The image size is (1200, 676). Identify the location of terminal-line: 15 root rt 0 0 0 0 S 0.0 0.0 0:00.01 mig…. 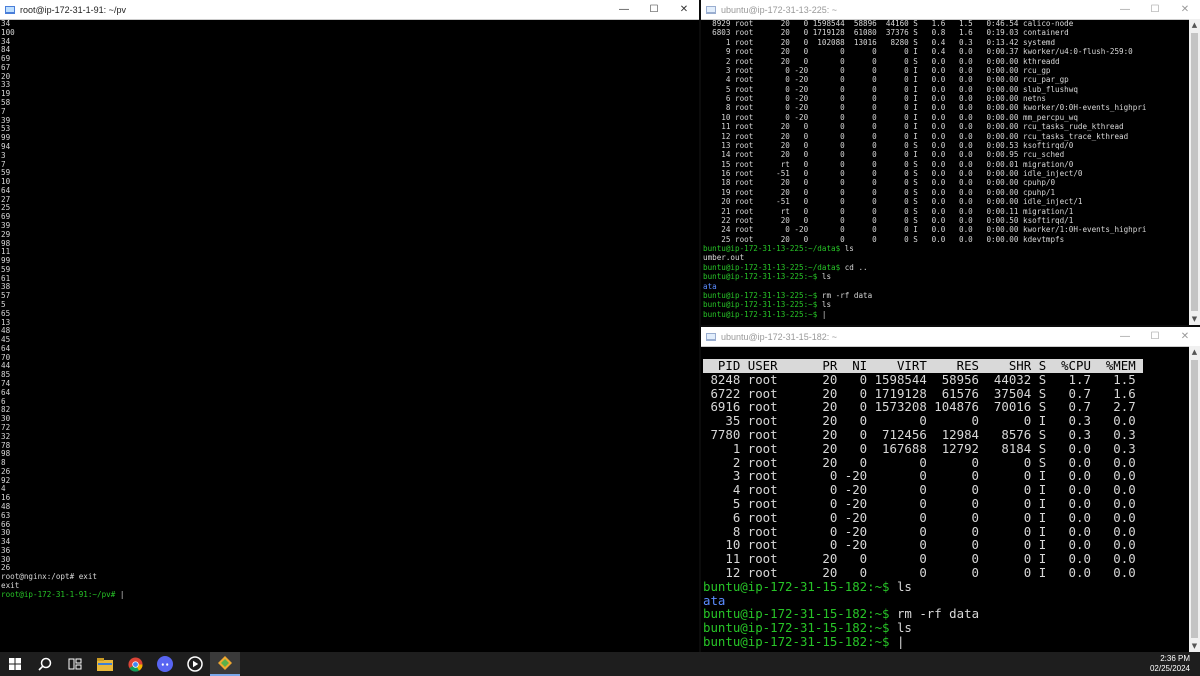
(888, 164).